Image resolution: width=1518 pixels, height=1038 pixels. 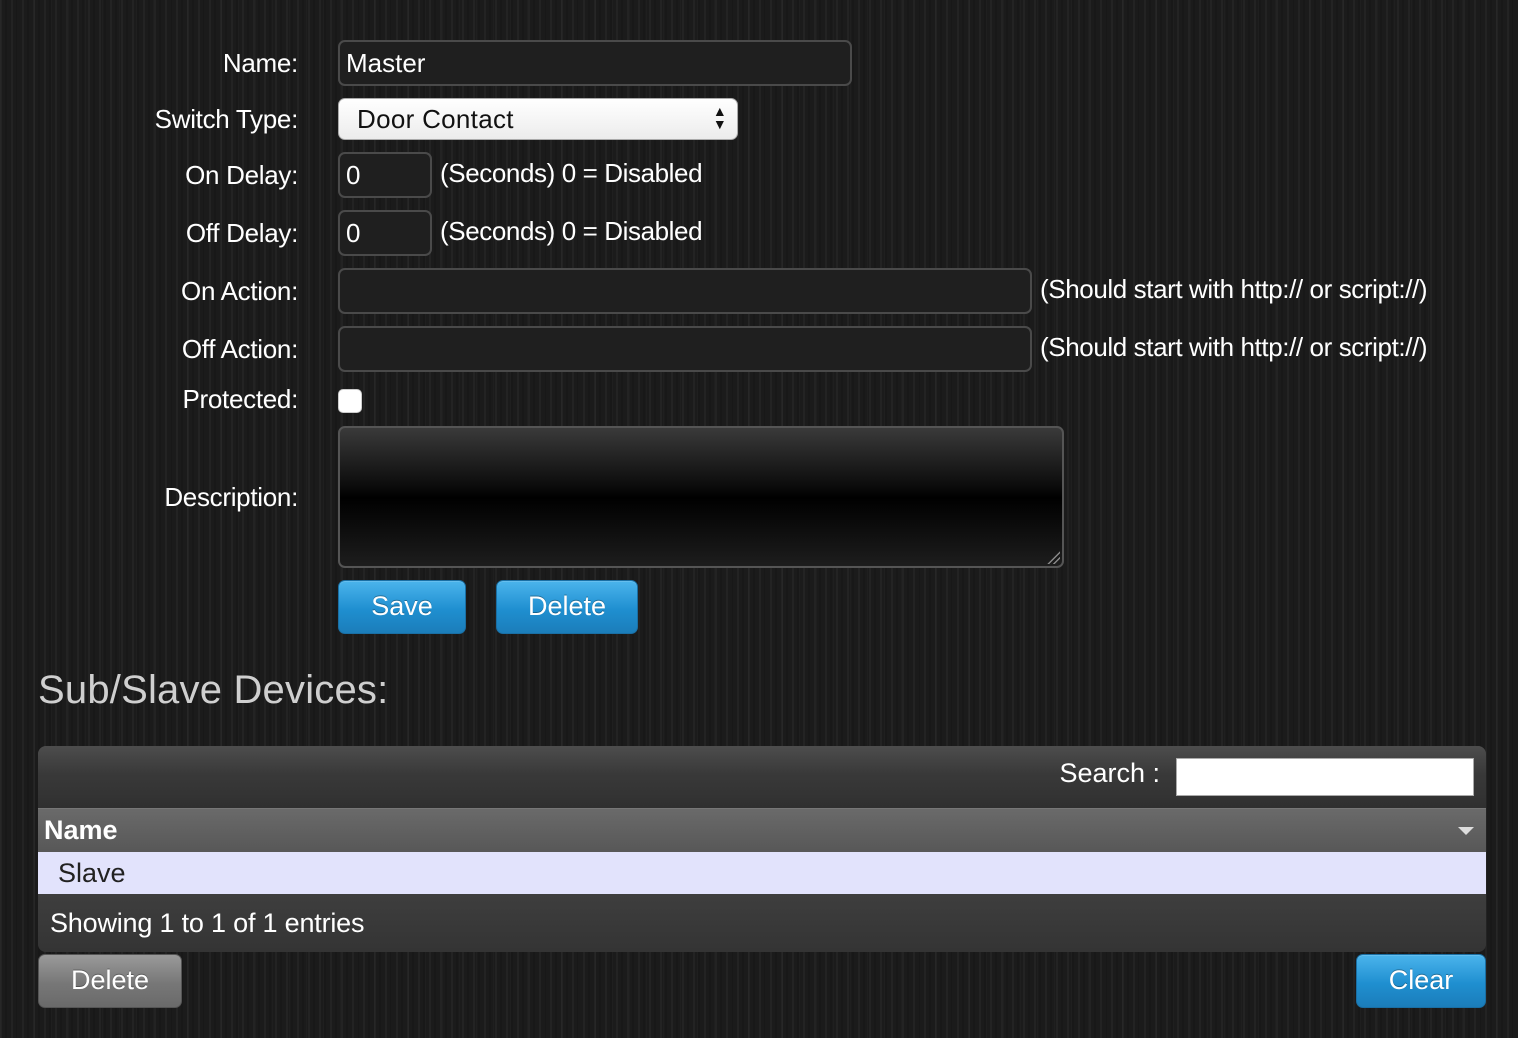 What do you see at coordinates (571, 231) in the screenshot?
I see `off-delay-hint: (Seconds) 0 = Disabled` at bounding box center [571, 231].